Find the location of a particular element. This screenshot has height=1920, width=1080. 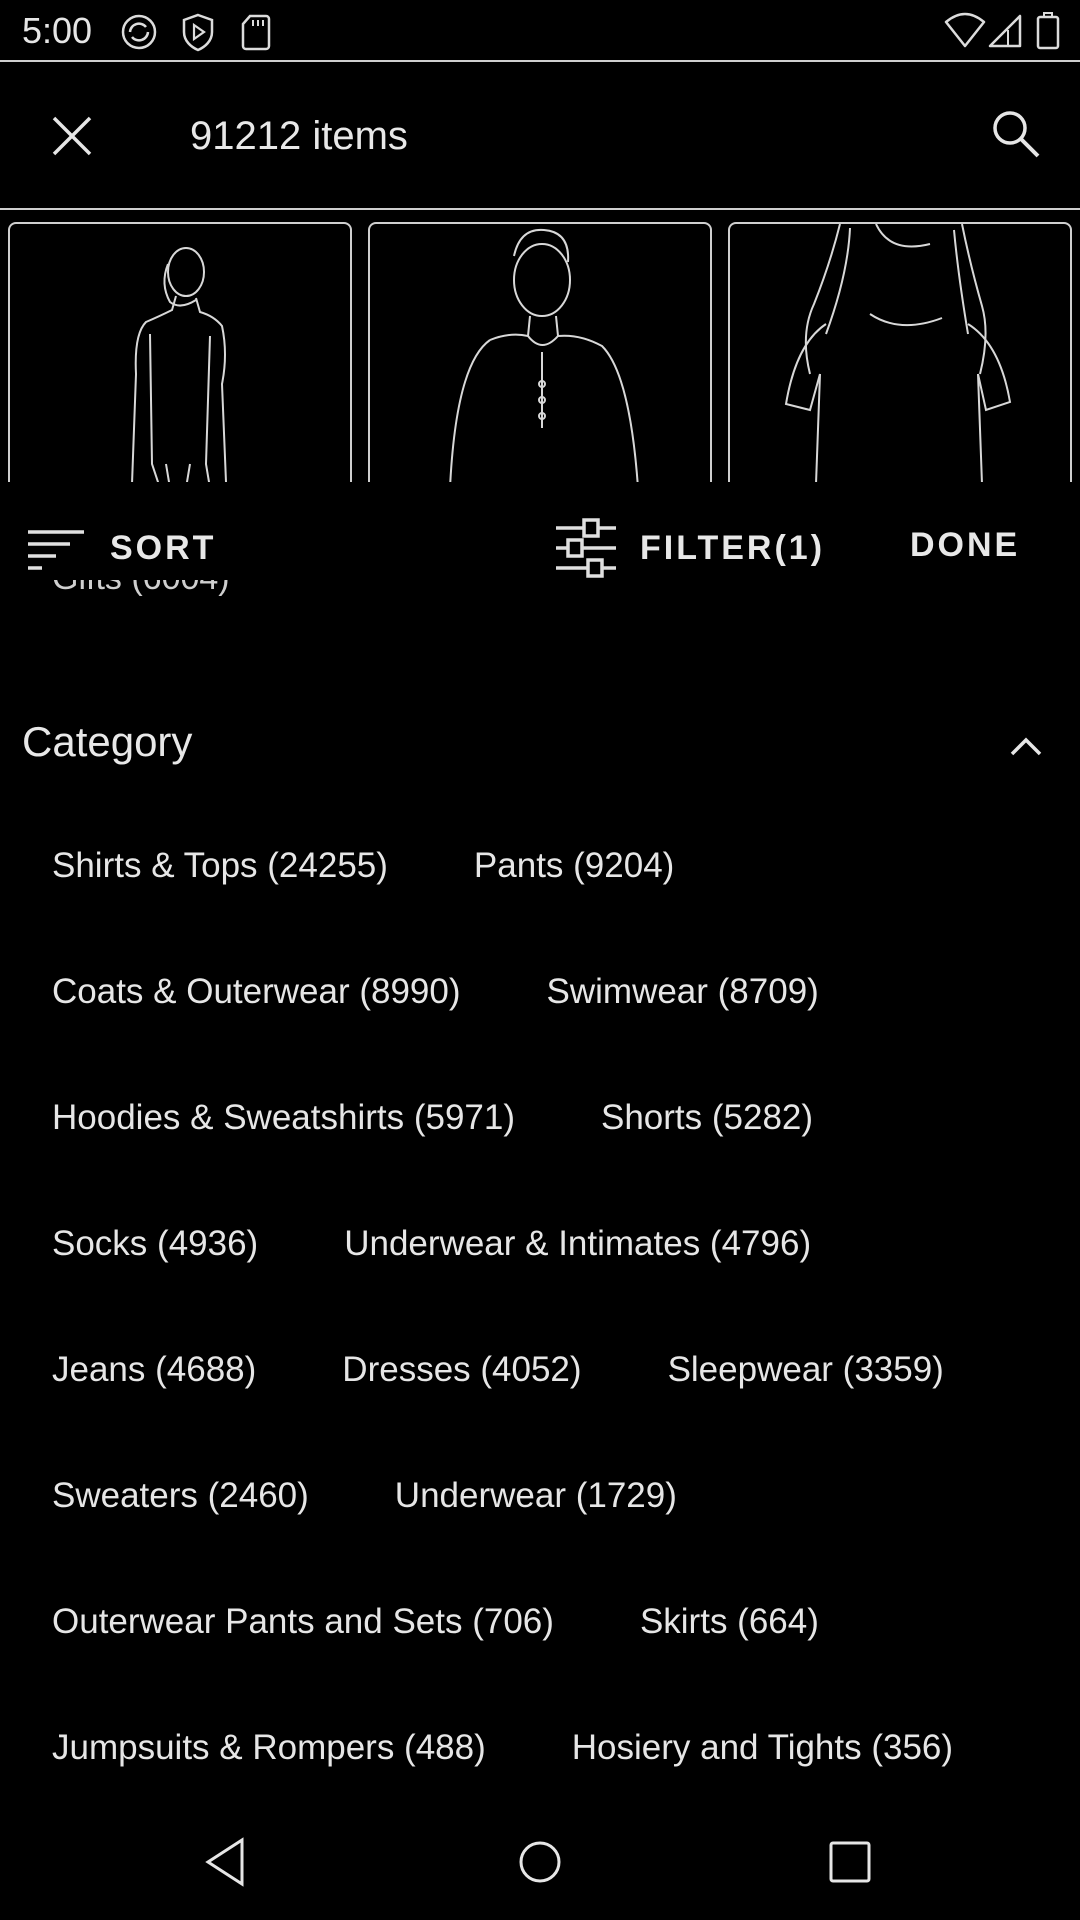

back-icon is located at coordinates (224, 1862).